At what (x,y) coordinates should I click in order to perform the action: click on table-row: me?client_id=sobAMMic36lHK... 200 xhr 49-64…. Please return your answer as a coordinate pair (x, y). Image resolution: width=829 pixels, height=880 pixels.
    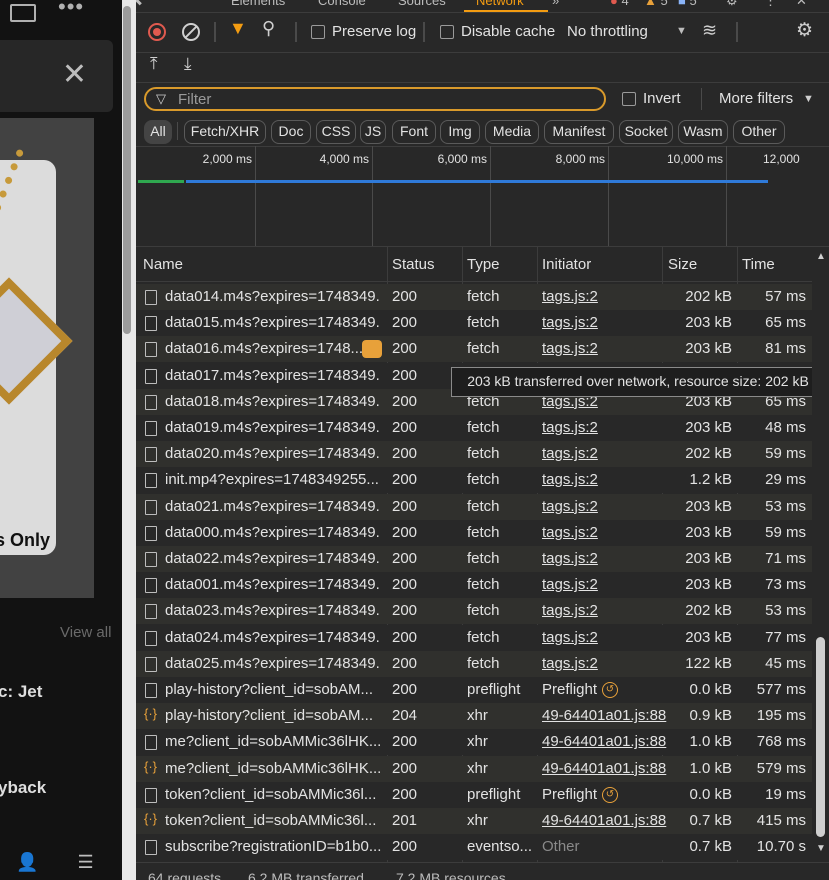
    Looking at the image, I should click on (474, 742).